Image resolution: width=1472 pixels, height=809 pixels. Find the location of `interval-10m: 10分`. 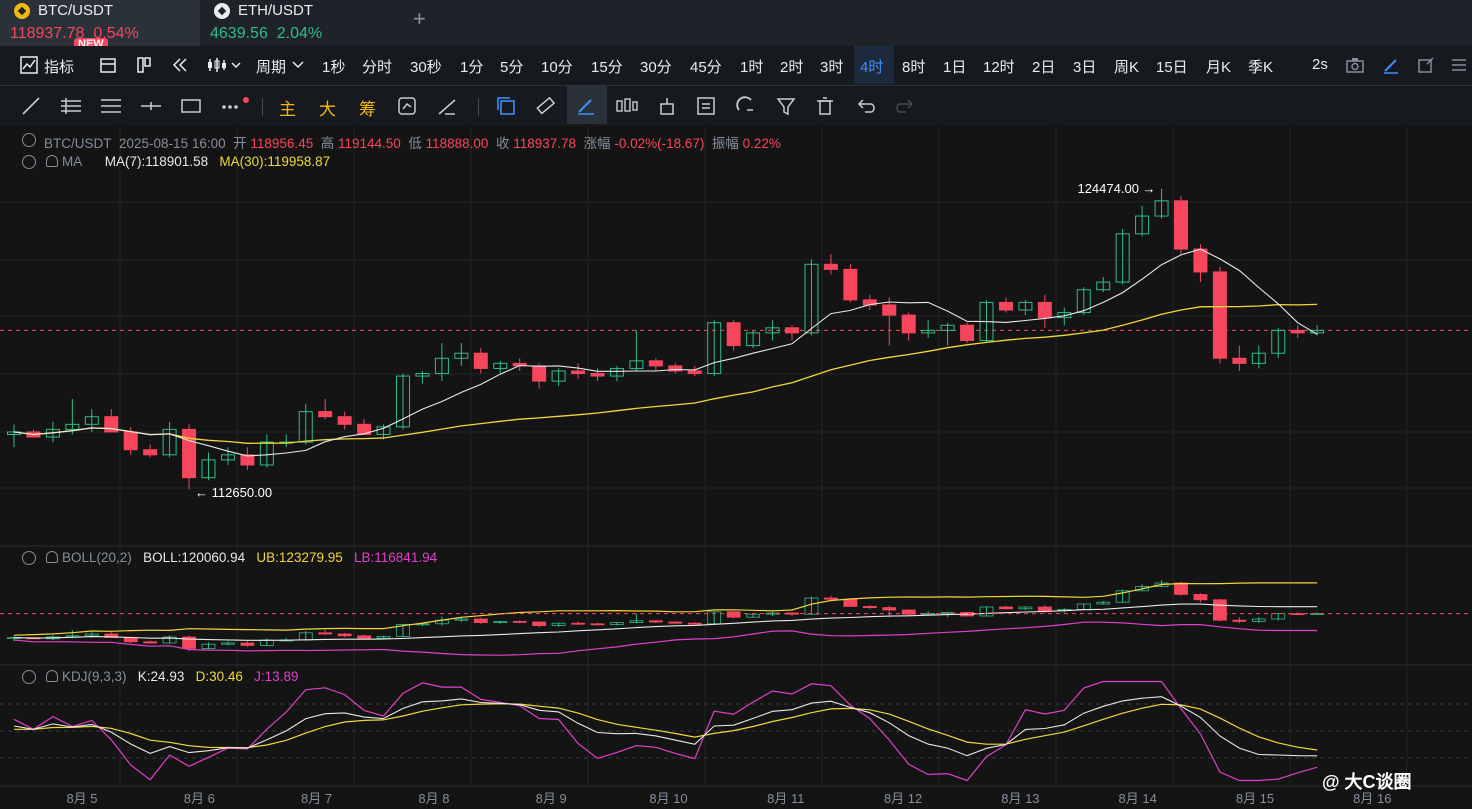

interval-10m: 10分 is located at coordinates (557, 66).